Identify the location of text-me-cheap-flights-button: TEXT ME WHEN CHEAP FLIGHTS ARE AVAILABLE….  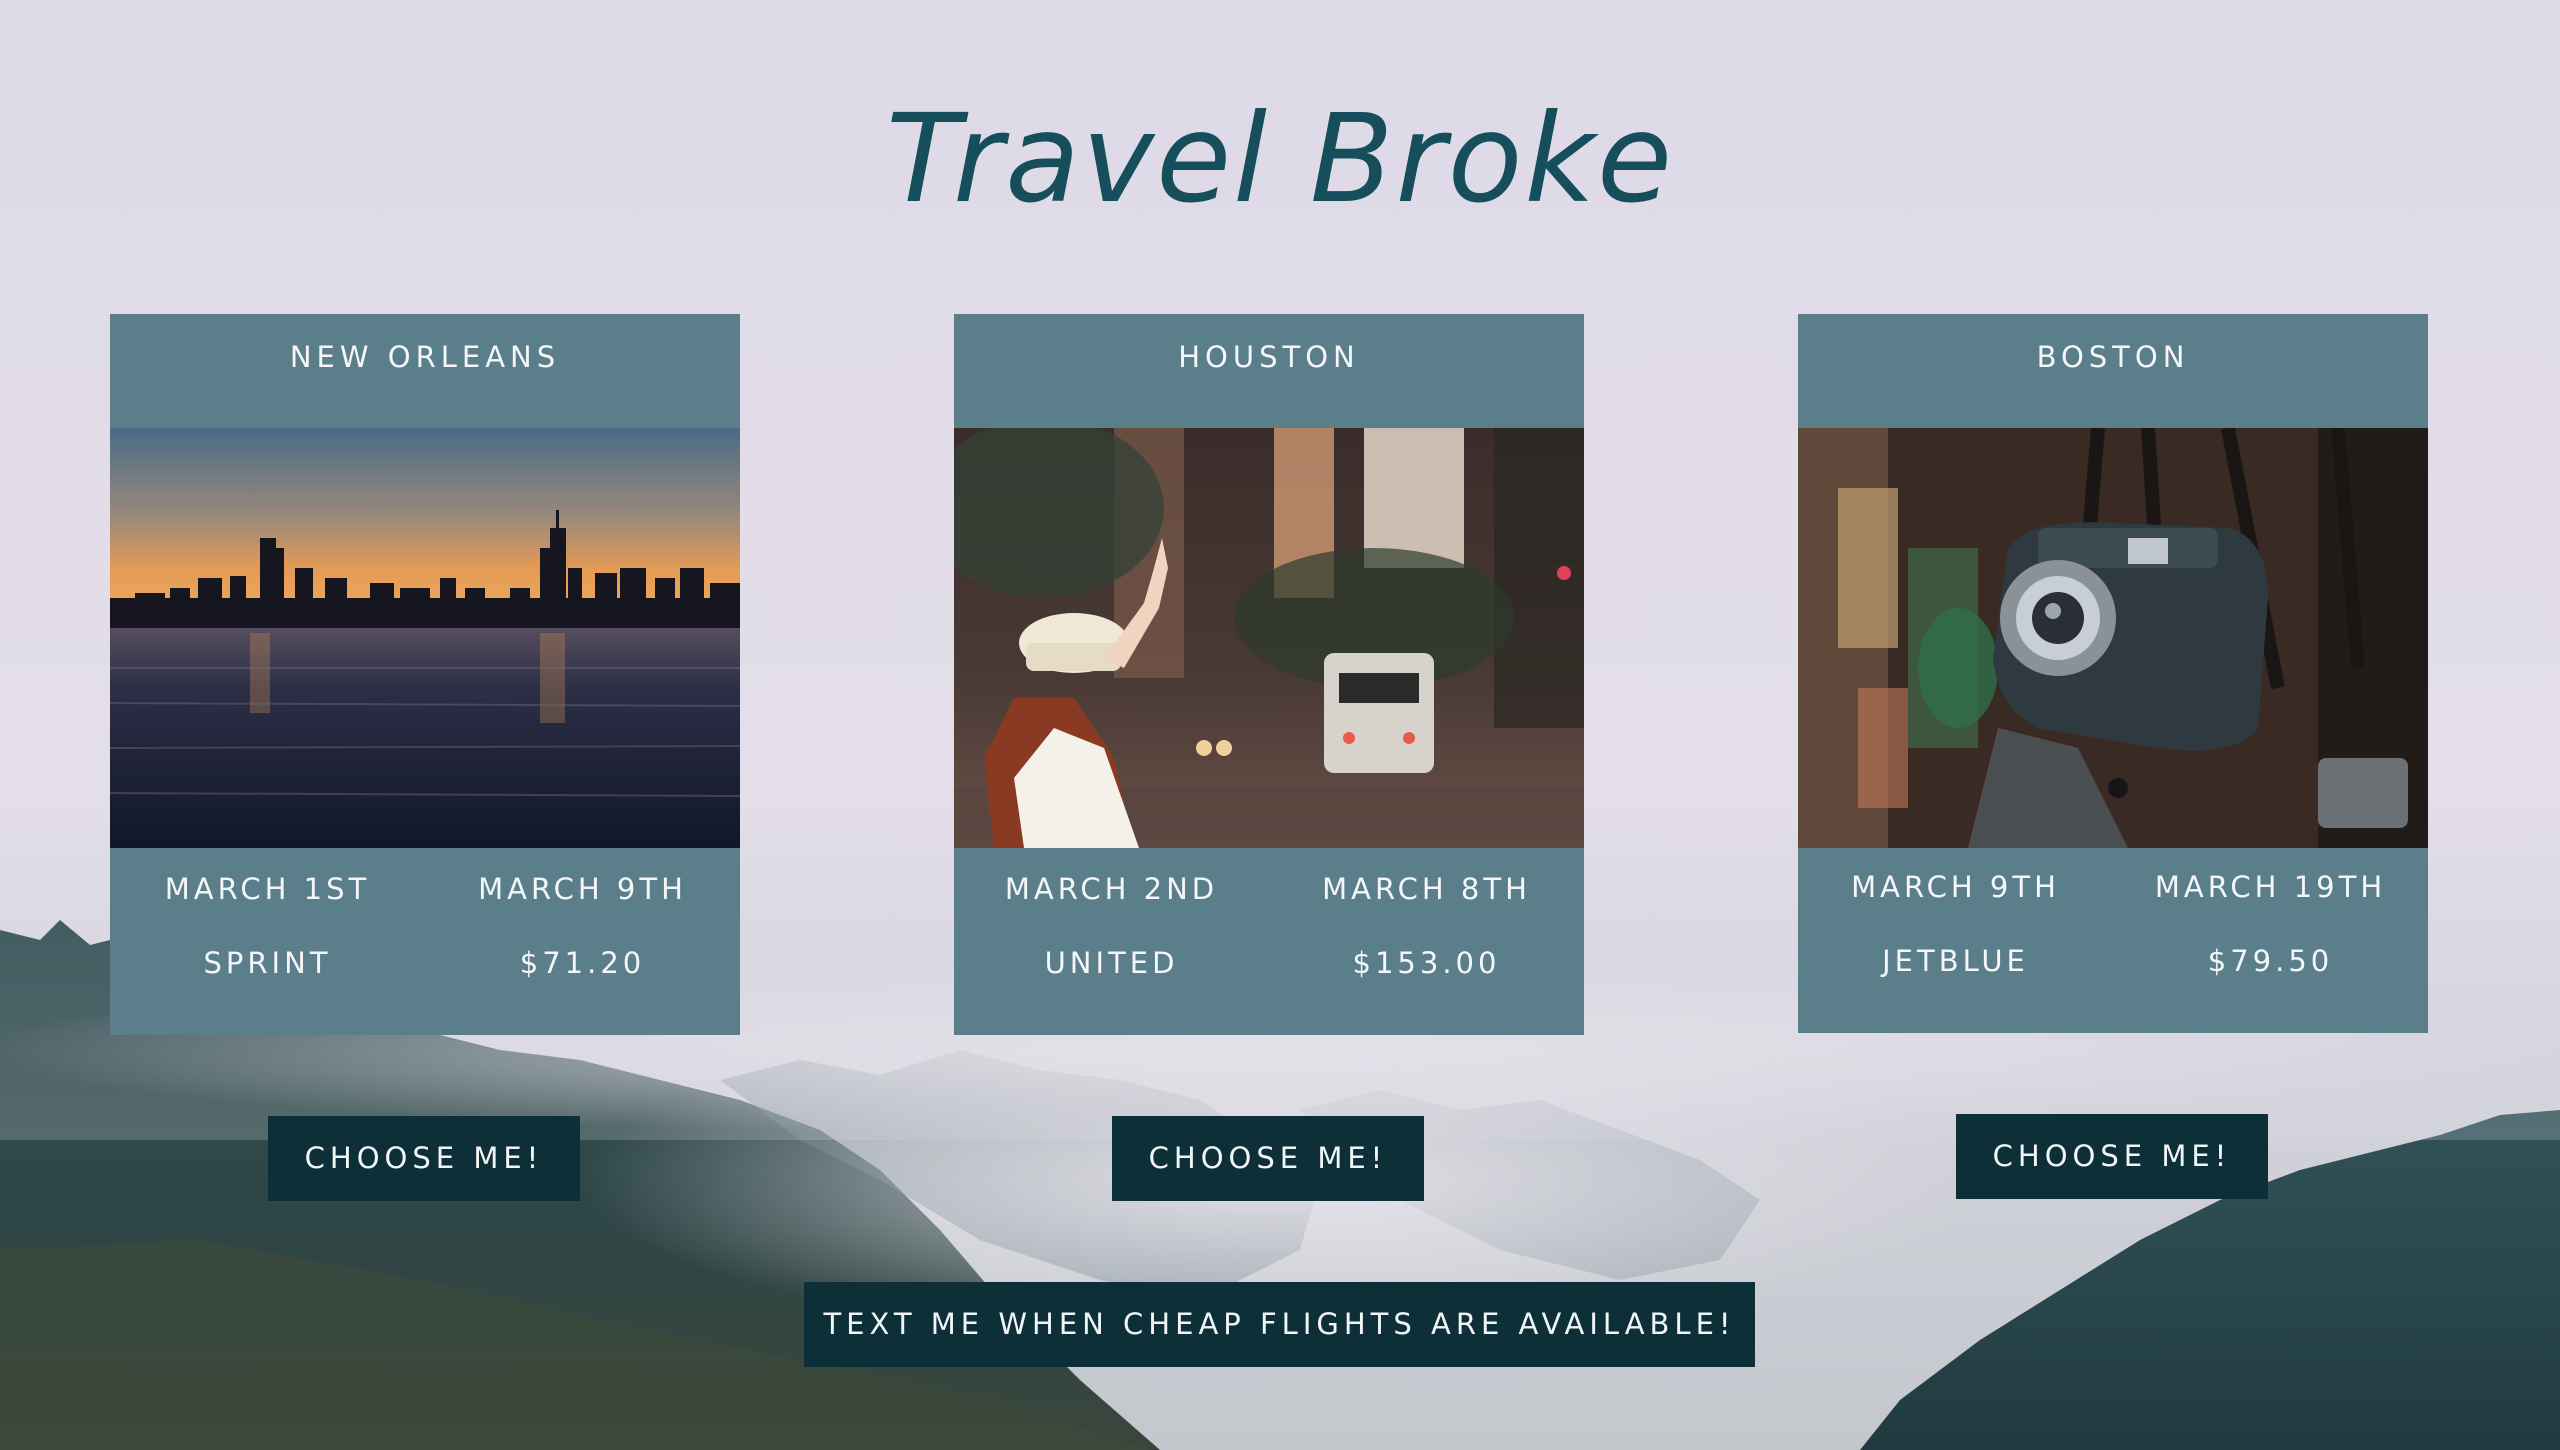
(1279, 1324).